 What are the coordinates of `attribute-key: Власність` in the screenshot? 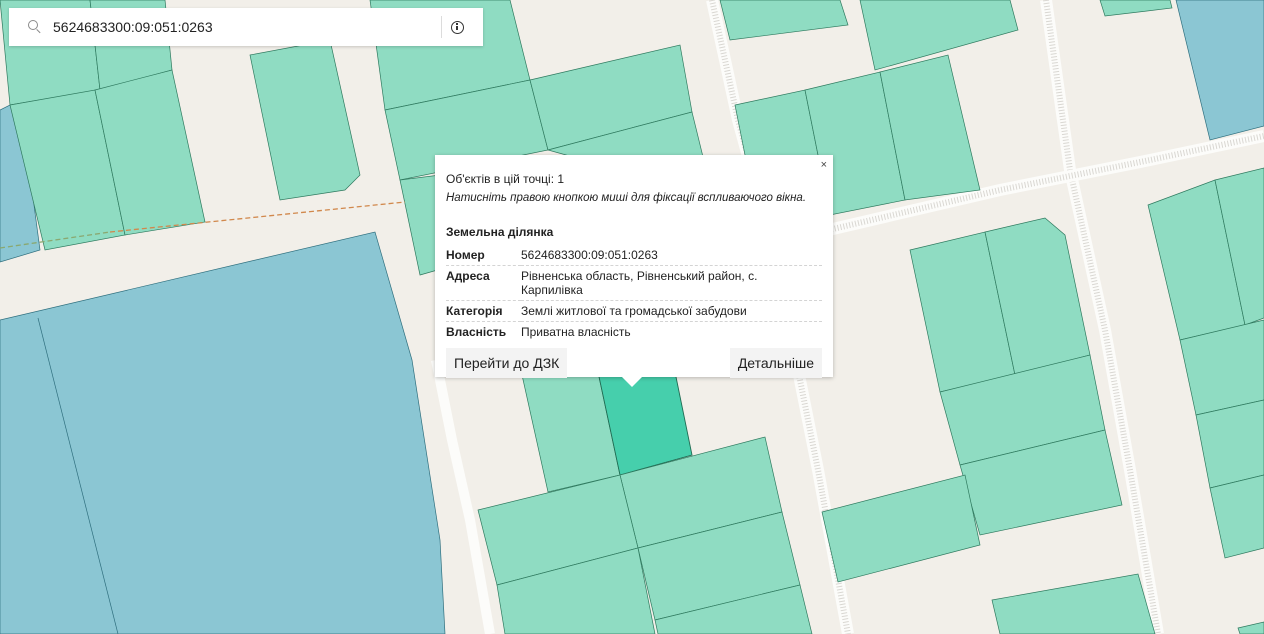 It's located at (476, 332).